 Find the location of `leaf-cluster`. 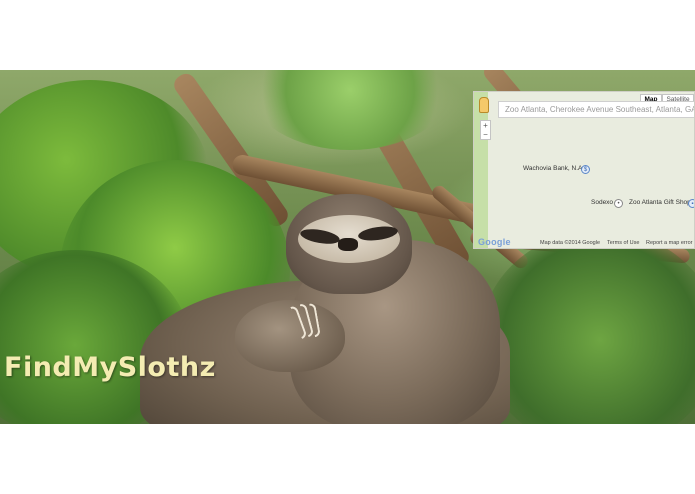

leaf-cluster is located at coordinates (350, 110).